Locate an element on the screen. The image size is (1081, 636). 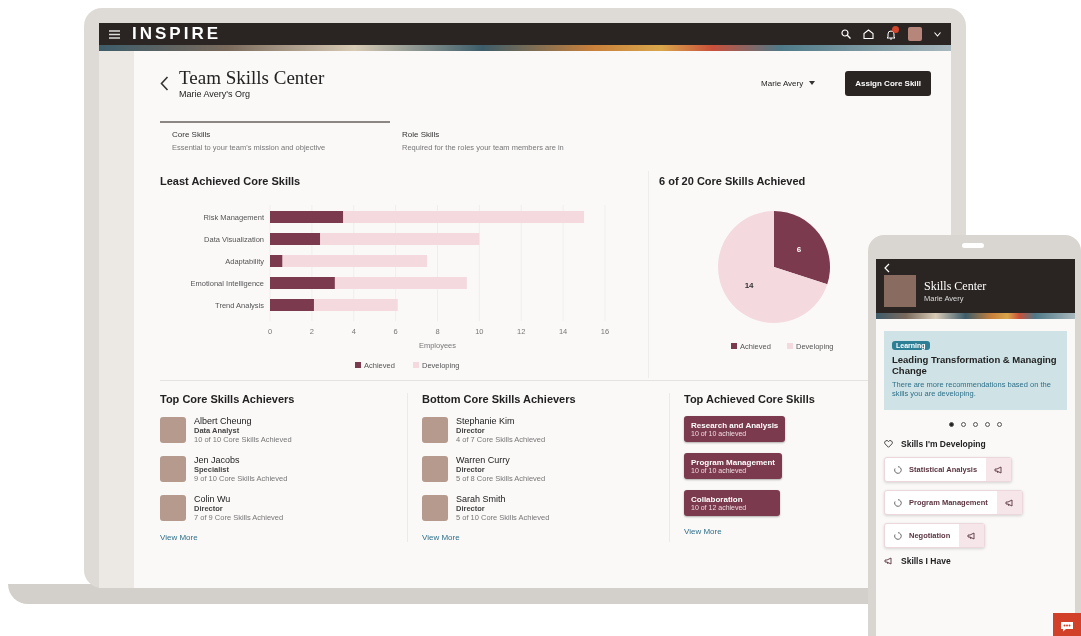
person-name: Sarah Smith is located at coordinates (481, 499).